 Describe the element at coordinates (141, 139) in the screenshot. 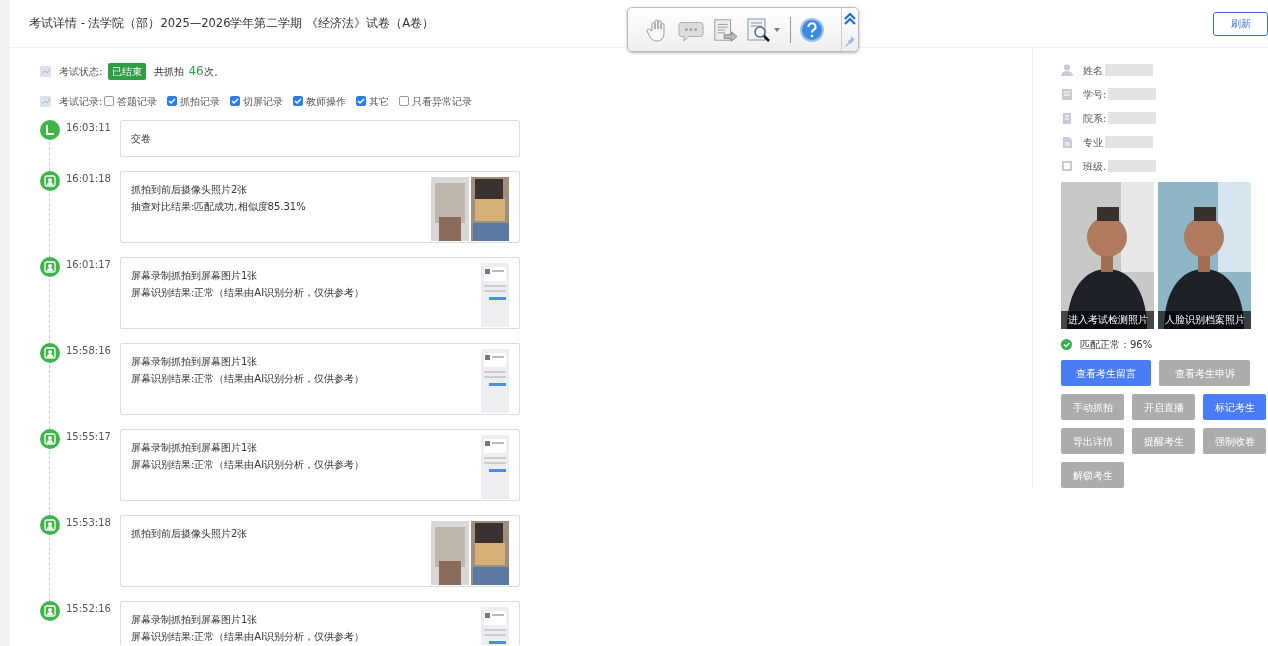

I see `event-text: 交卷` at that location.